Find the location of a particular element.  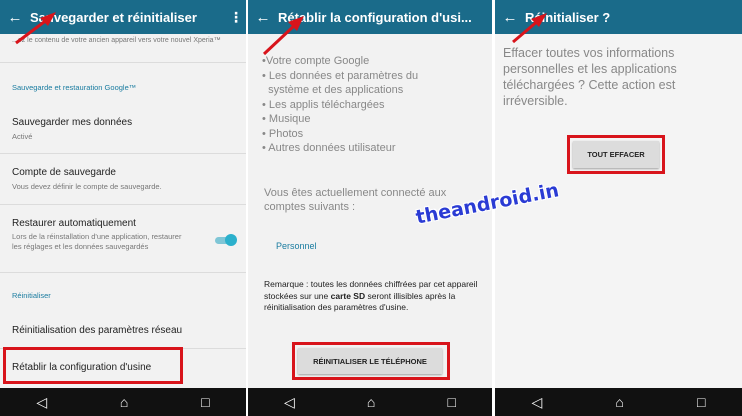

list-item: • Les applis téléchargées is located at coordinates (323, 104).